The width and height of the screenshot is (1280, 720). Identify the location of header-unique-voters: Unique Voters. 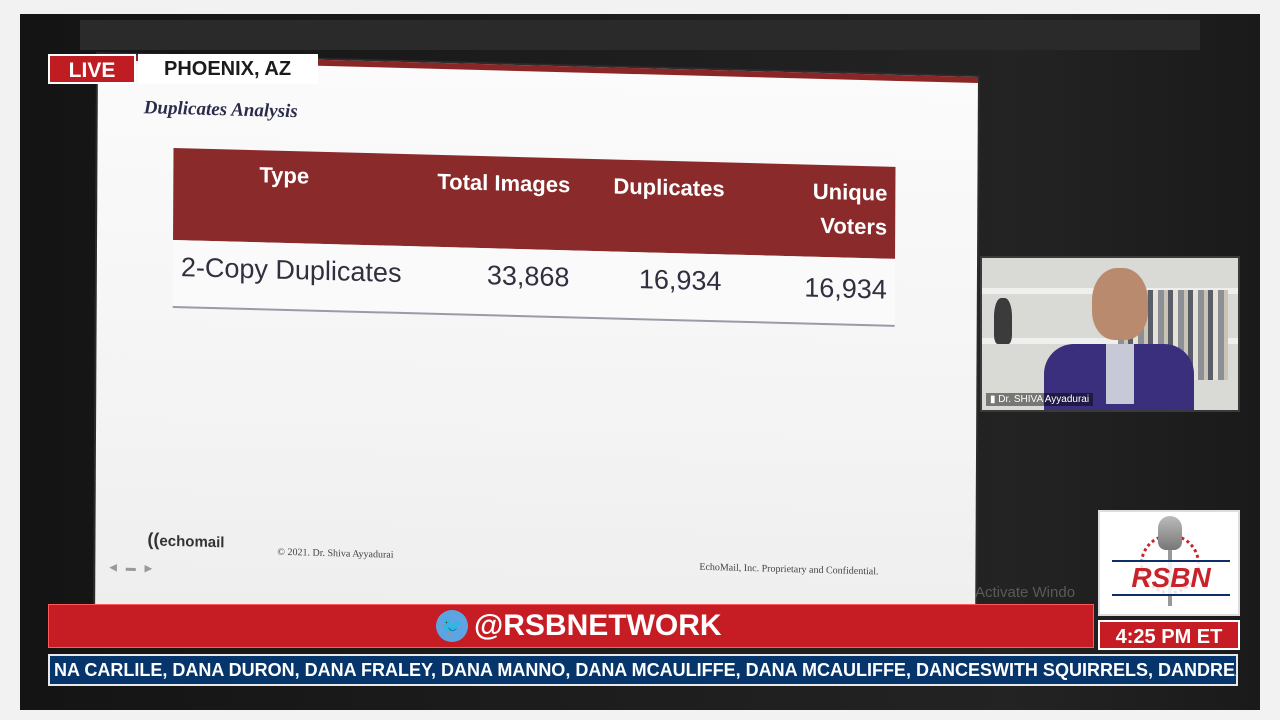
(850, 209).